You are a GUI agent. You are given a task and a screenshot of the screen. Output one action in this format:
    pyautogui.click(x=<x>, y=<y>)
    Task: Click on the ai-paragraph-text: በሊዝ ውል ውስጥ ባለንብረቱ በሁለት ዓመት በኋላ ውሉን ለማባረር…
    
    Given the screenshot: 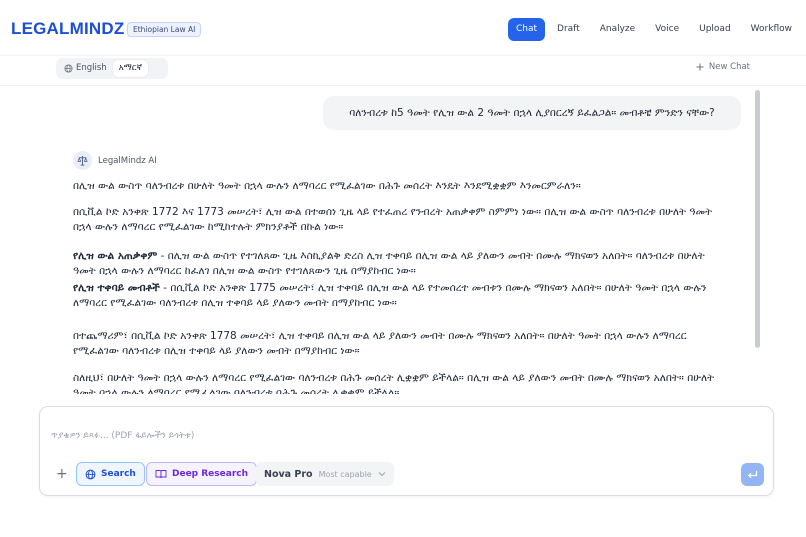 What is the action you would take?
    pyautogui.click(x=327, y=186)
    